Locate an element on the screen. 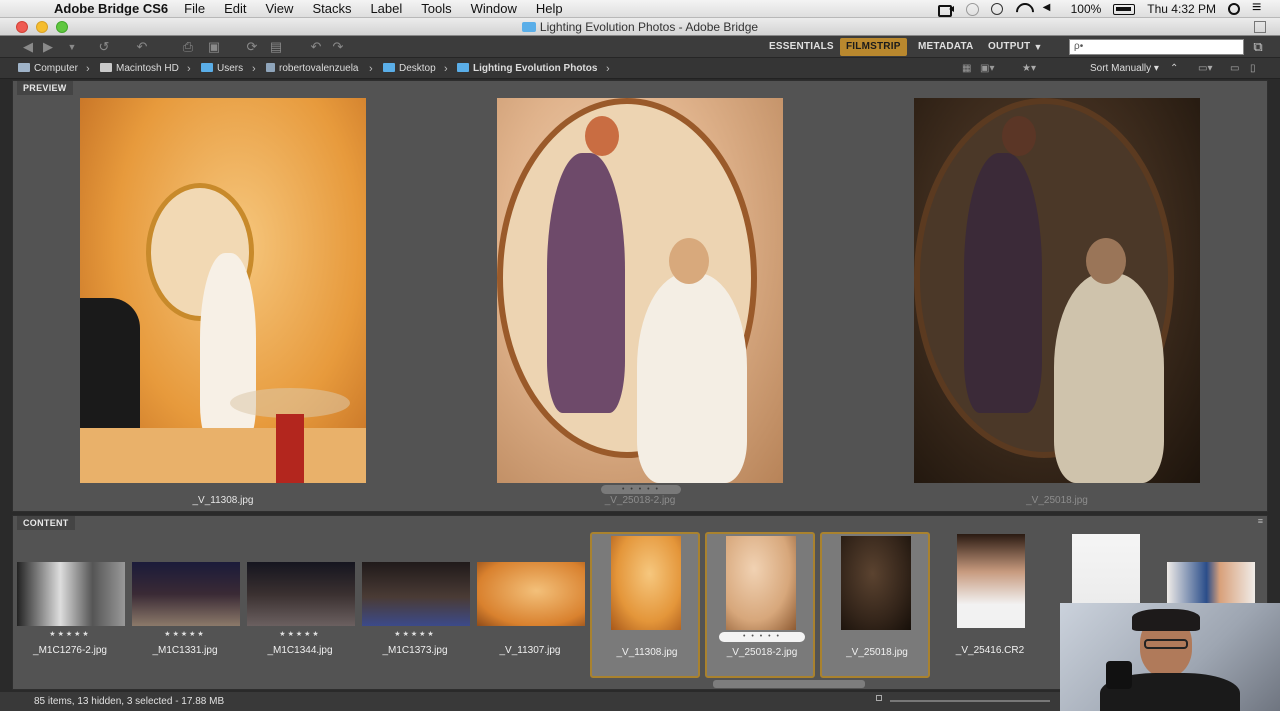 This screenshot has height=711, width=1280. sort-dropdown: Sort Manually ▾ is located at coordinates (1124, 69).